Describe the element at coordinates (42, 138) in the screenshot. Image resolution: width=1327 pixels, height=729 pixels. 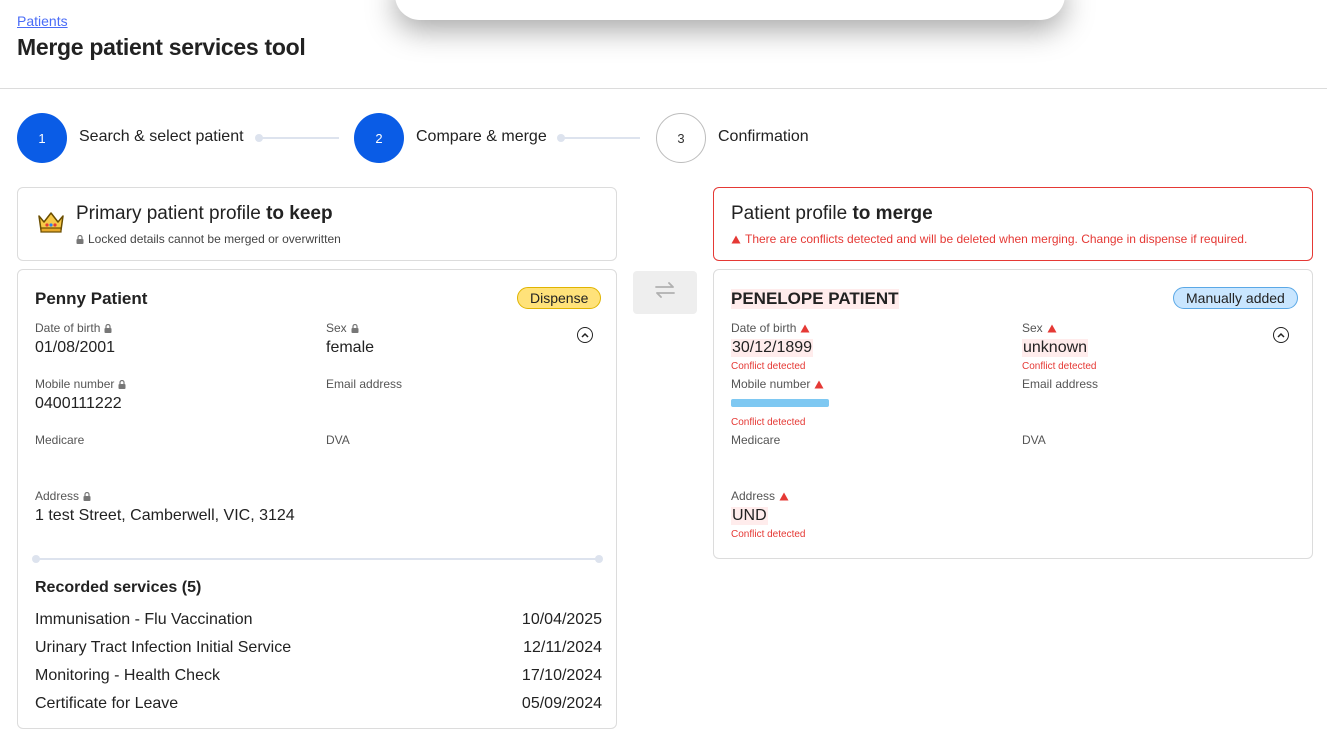
I see `step-1-circle: 1` at that location.